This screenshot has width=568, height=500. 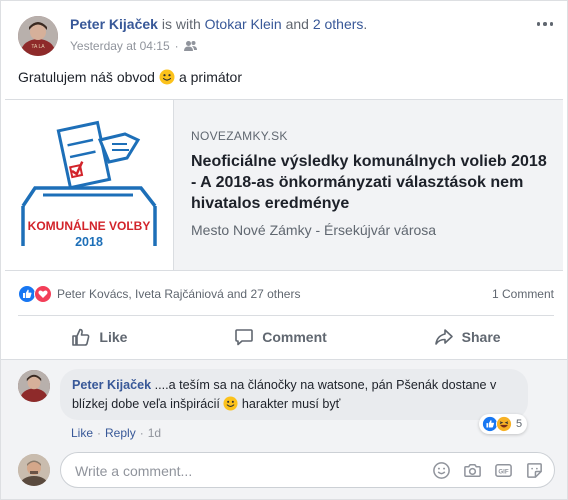 I want to click on comment-label: Comment, so click(x=294, y=337).